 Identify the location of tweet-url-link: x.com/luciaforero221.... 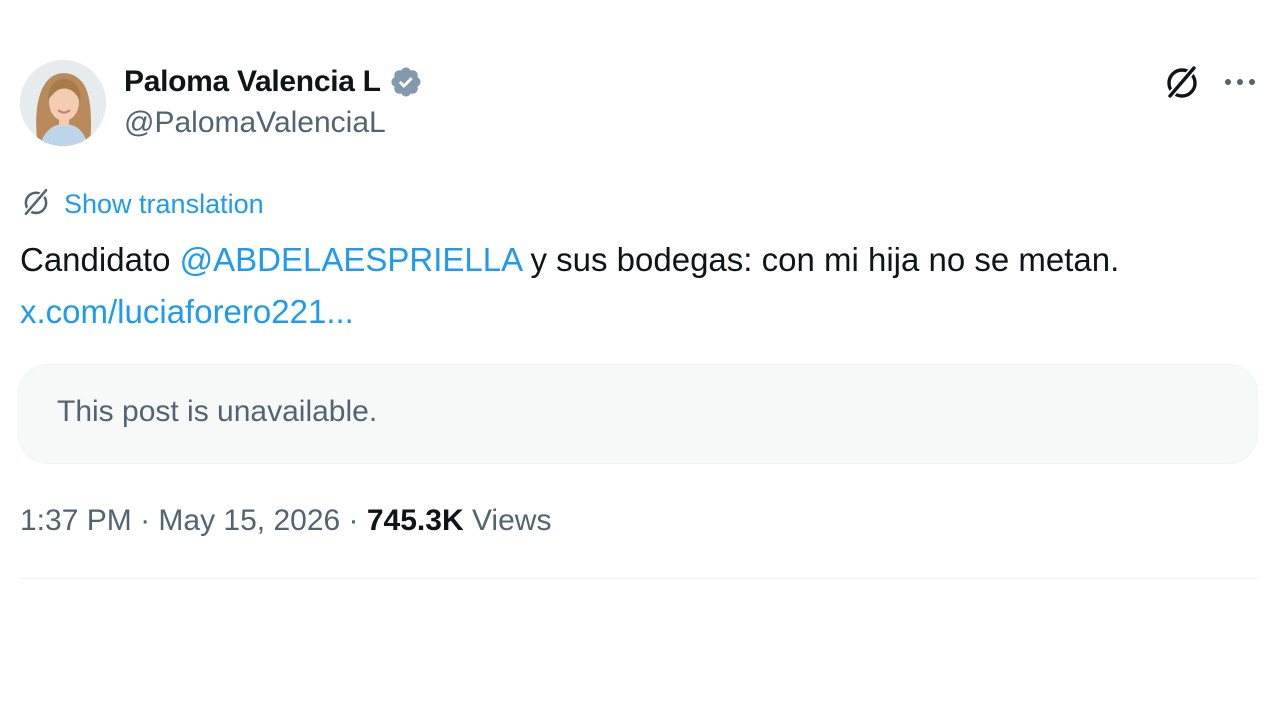
(187, 311).